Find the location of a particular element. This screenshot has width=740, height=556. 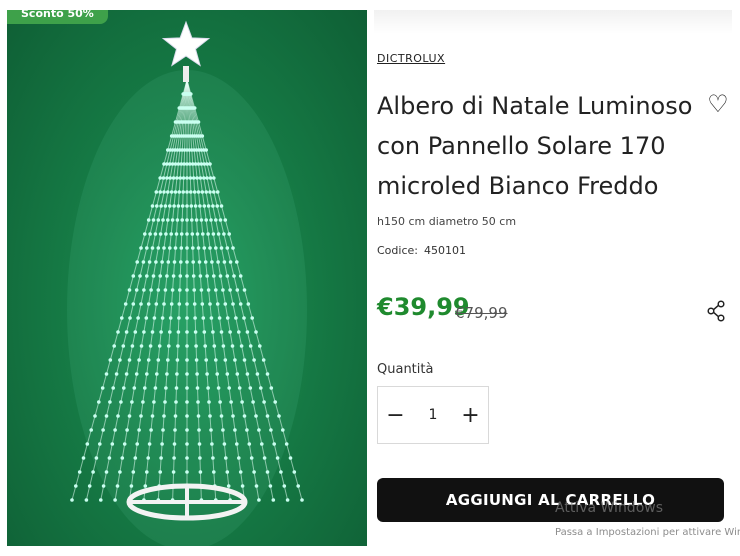

minus-icon: − is located at coordinates (395, 415).